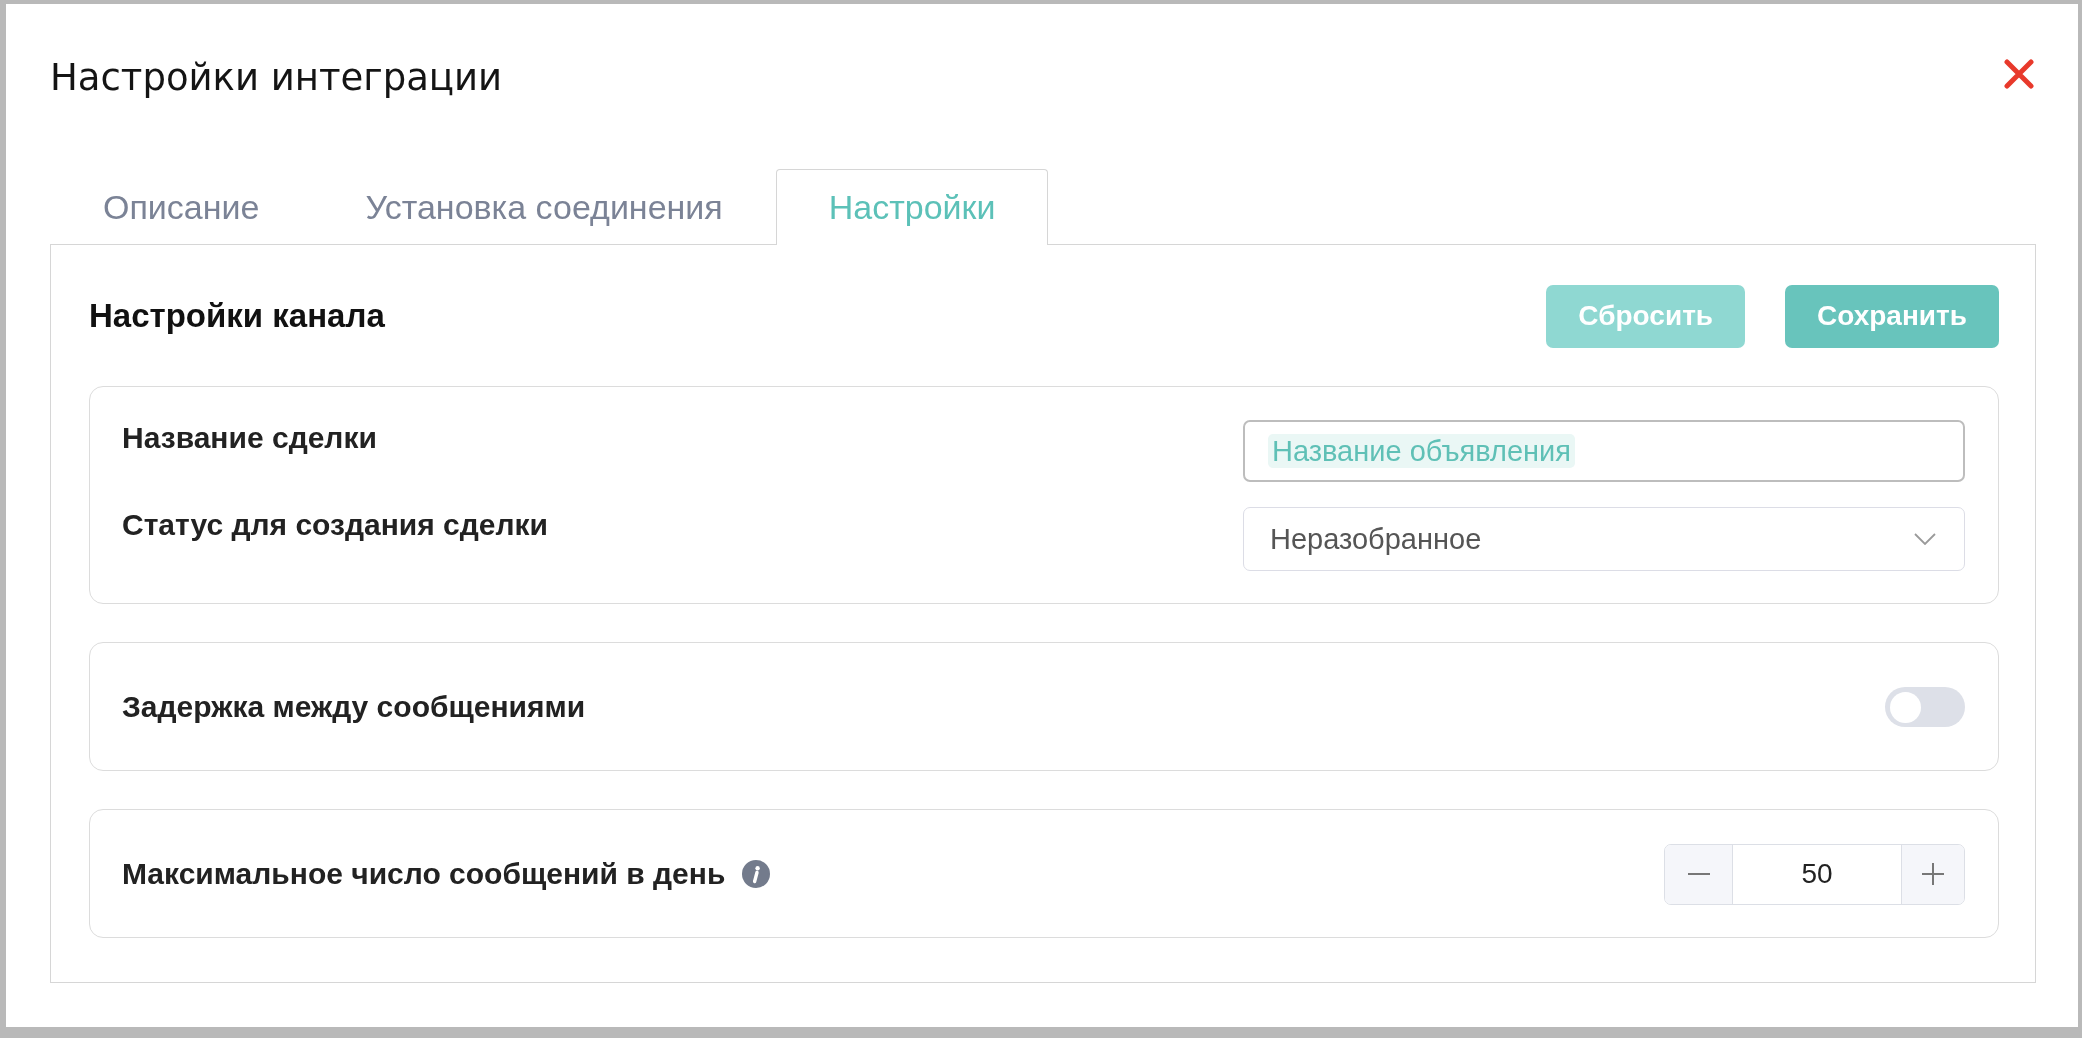  What do you see at coordinates (181, 206) in the screenshot?
I see `tab: Описание` at bounding box center [181, 206].